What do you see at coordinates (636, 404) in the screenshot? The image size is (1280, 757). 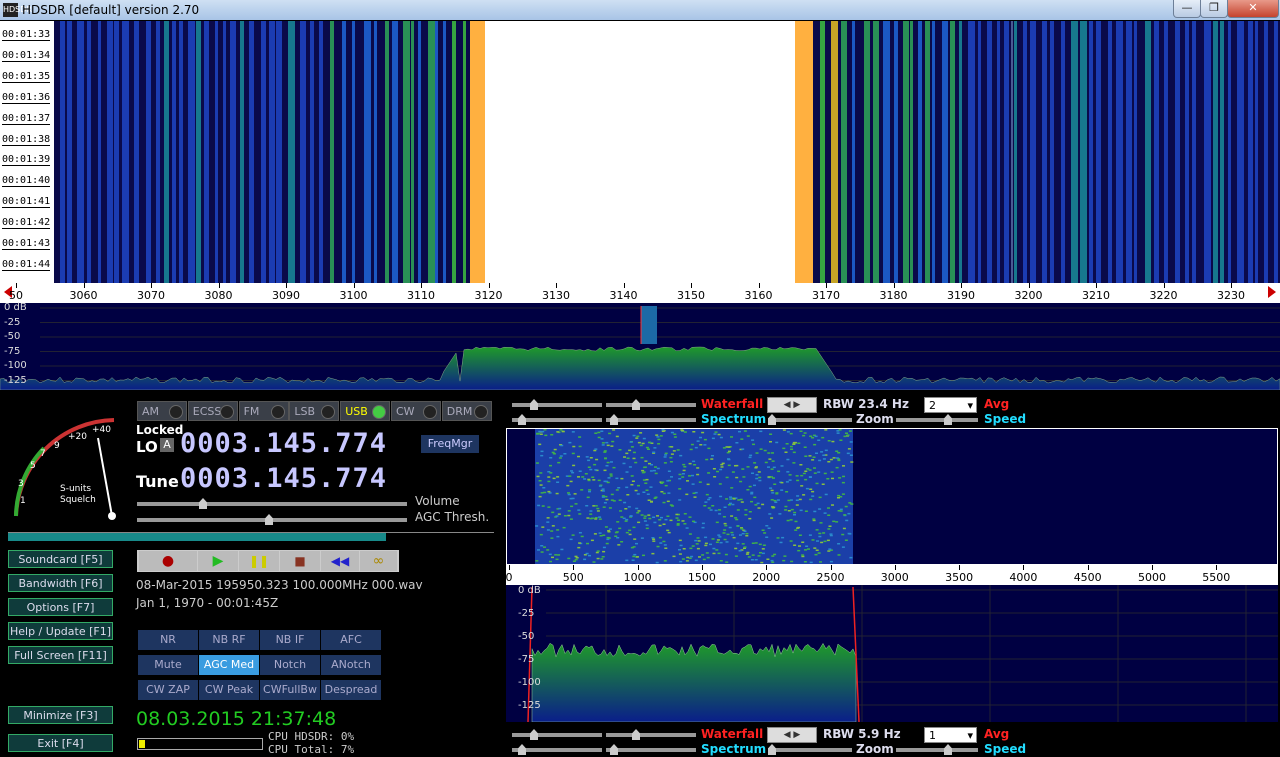 I see `top-waterfall-slider-2-knob` at bounding box center [636, 404].